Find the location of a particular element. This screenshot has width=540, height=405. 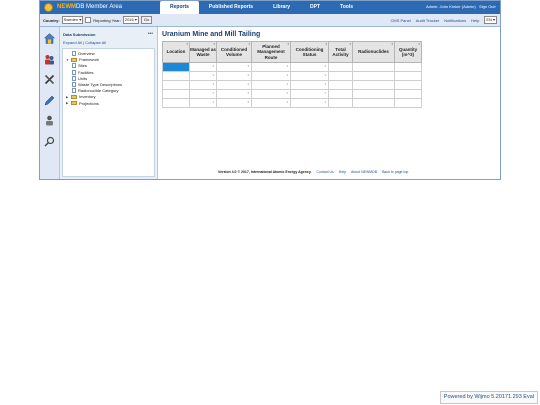

tree-node: Overview is located at coordinates (83, 53).